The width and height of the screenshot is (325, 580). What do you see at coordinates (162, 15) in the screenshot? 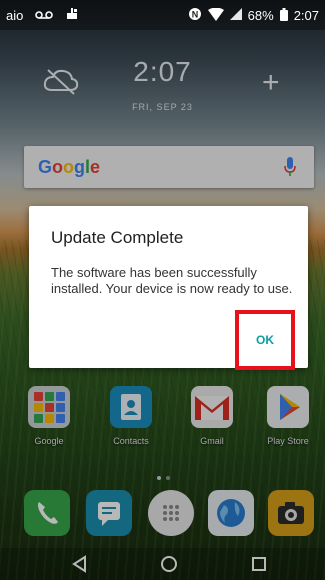
I see `status-bar: aio N 68% 2:07` at bounding box center [162, 15].